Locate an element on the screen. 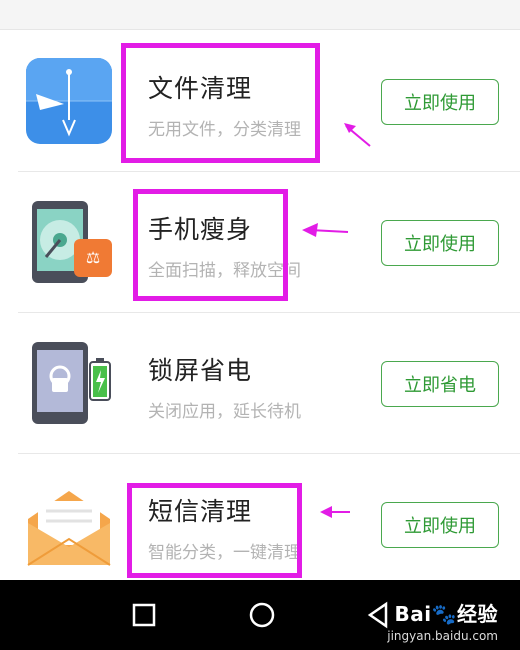  item-subtitle: 智能分类，一键清理 is located at coordinates (224, 553).